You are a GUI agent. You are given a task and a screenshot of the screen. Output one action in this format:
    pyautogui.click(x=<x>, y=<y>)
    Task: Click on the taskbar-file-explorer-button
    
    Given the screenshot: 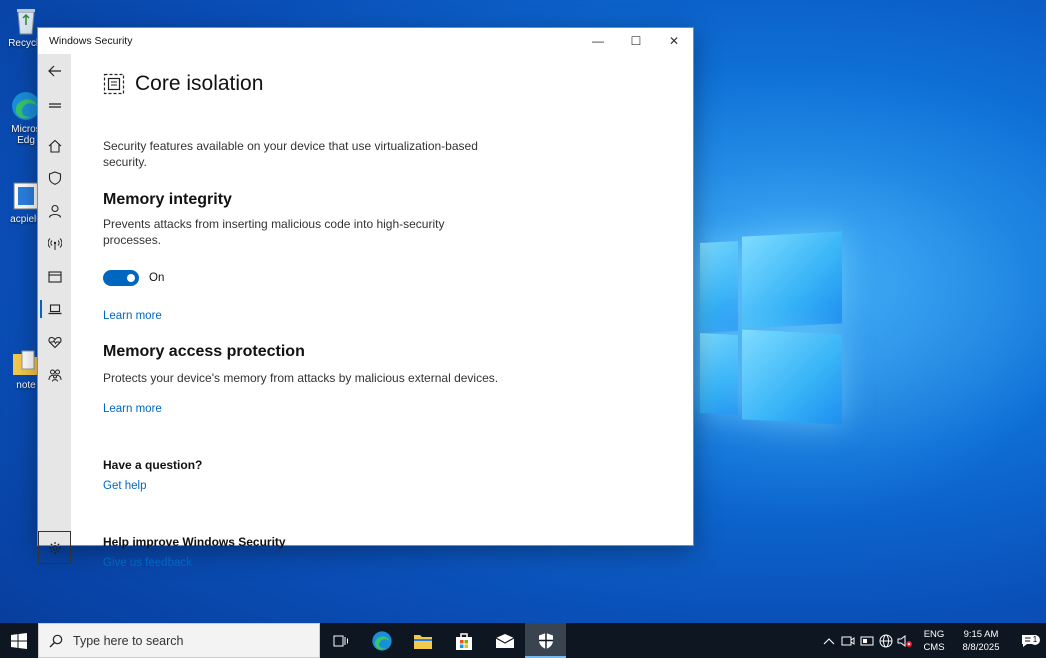 What is the action you would take?
    pyautogui.click(x=422, y=640)
    